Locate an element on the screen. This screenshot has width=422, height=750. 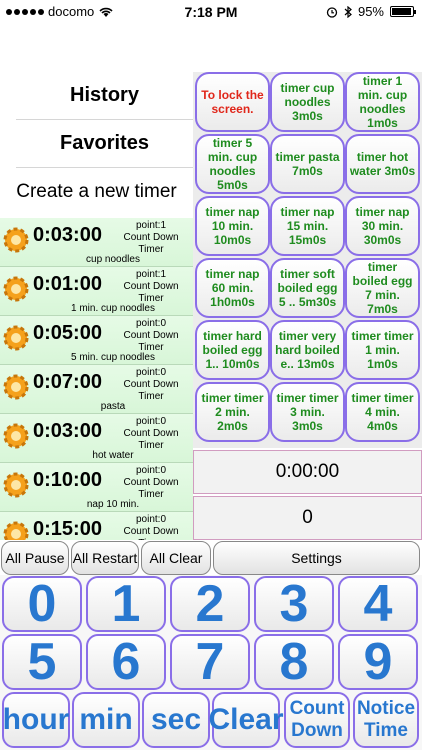
timer-row: 0:07:00 point:0 Count Down Timer pasta is located at coordinates (96, 389).